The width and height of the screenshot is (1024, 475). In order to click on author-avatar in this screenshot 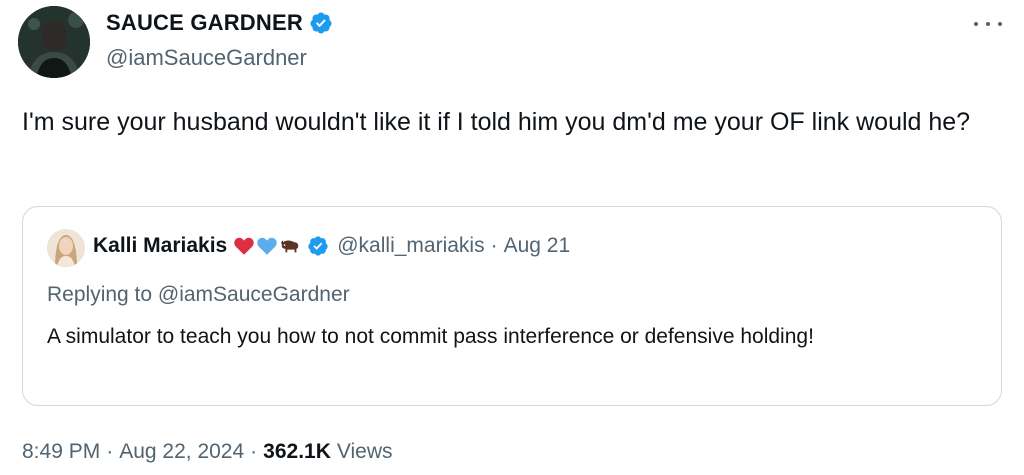, I will do `click(54, 42)`.